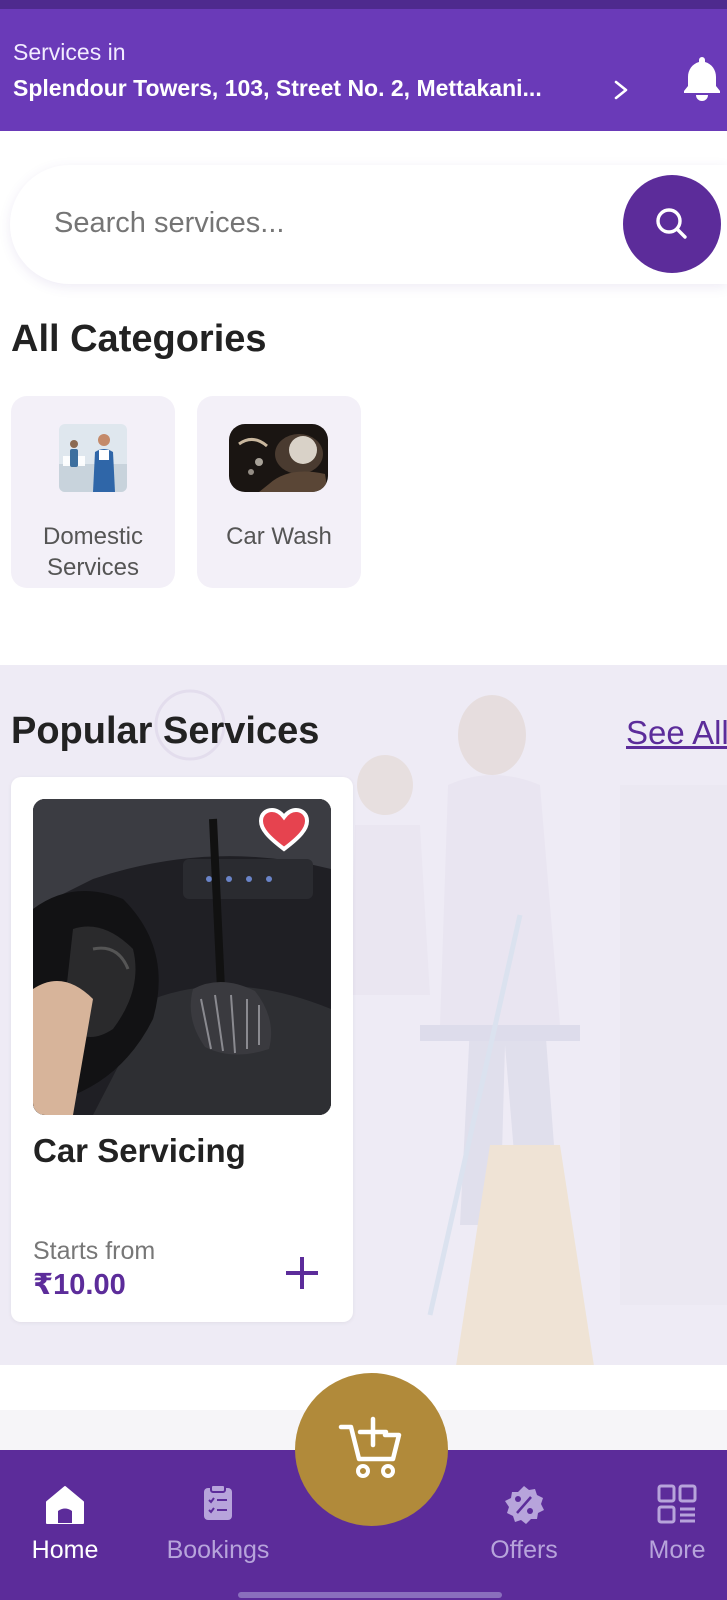 Image resolution: width=727 pixels, height=1600 pixels. I want to click on discount-badge-icon, so click(524, 1505).